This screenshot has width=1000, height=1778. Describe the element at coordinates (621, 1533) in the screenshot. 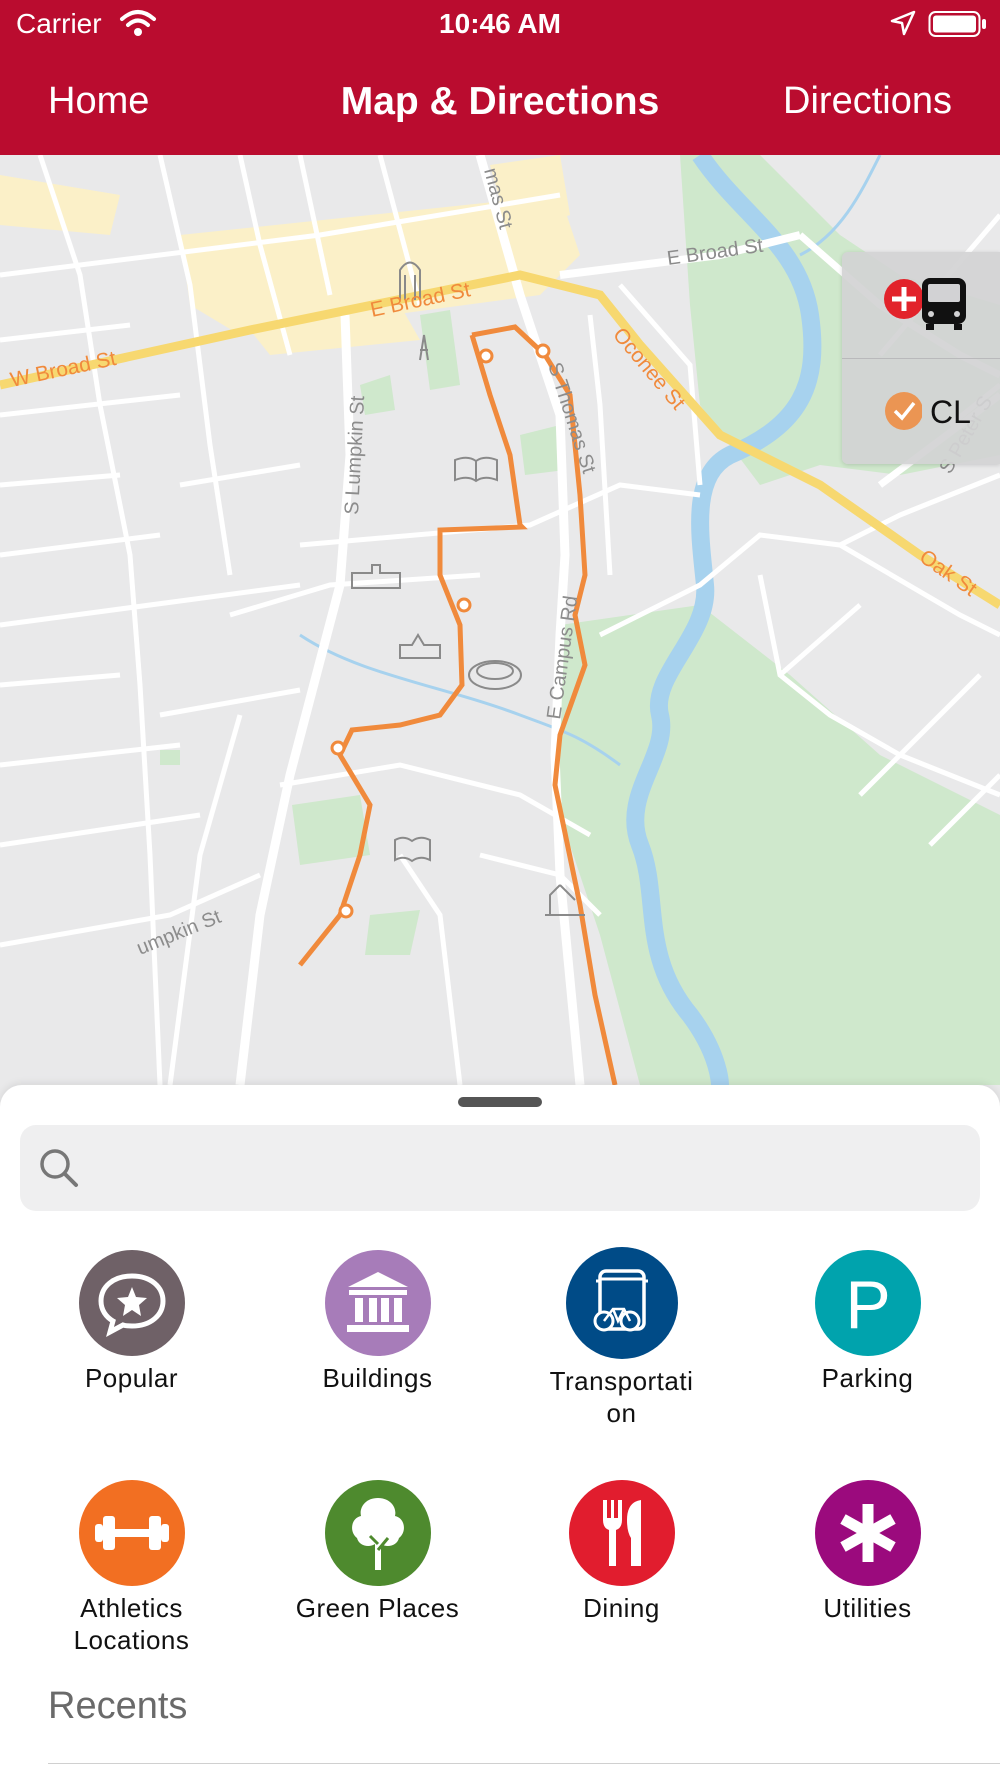

I see `fork-knife-icon` at that location.